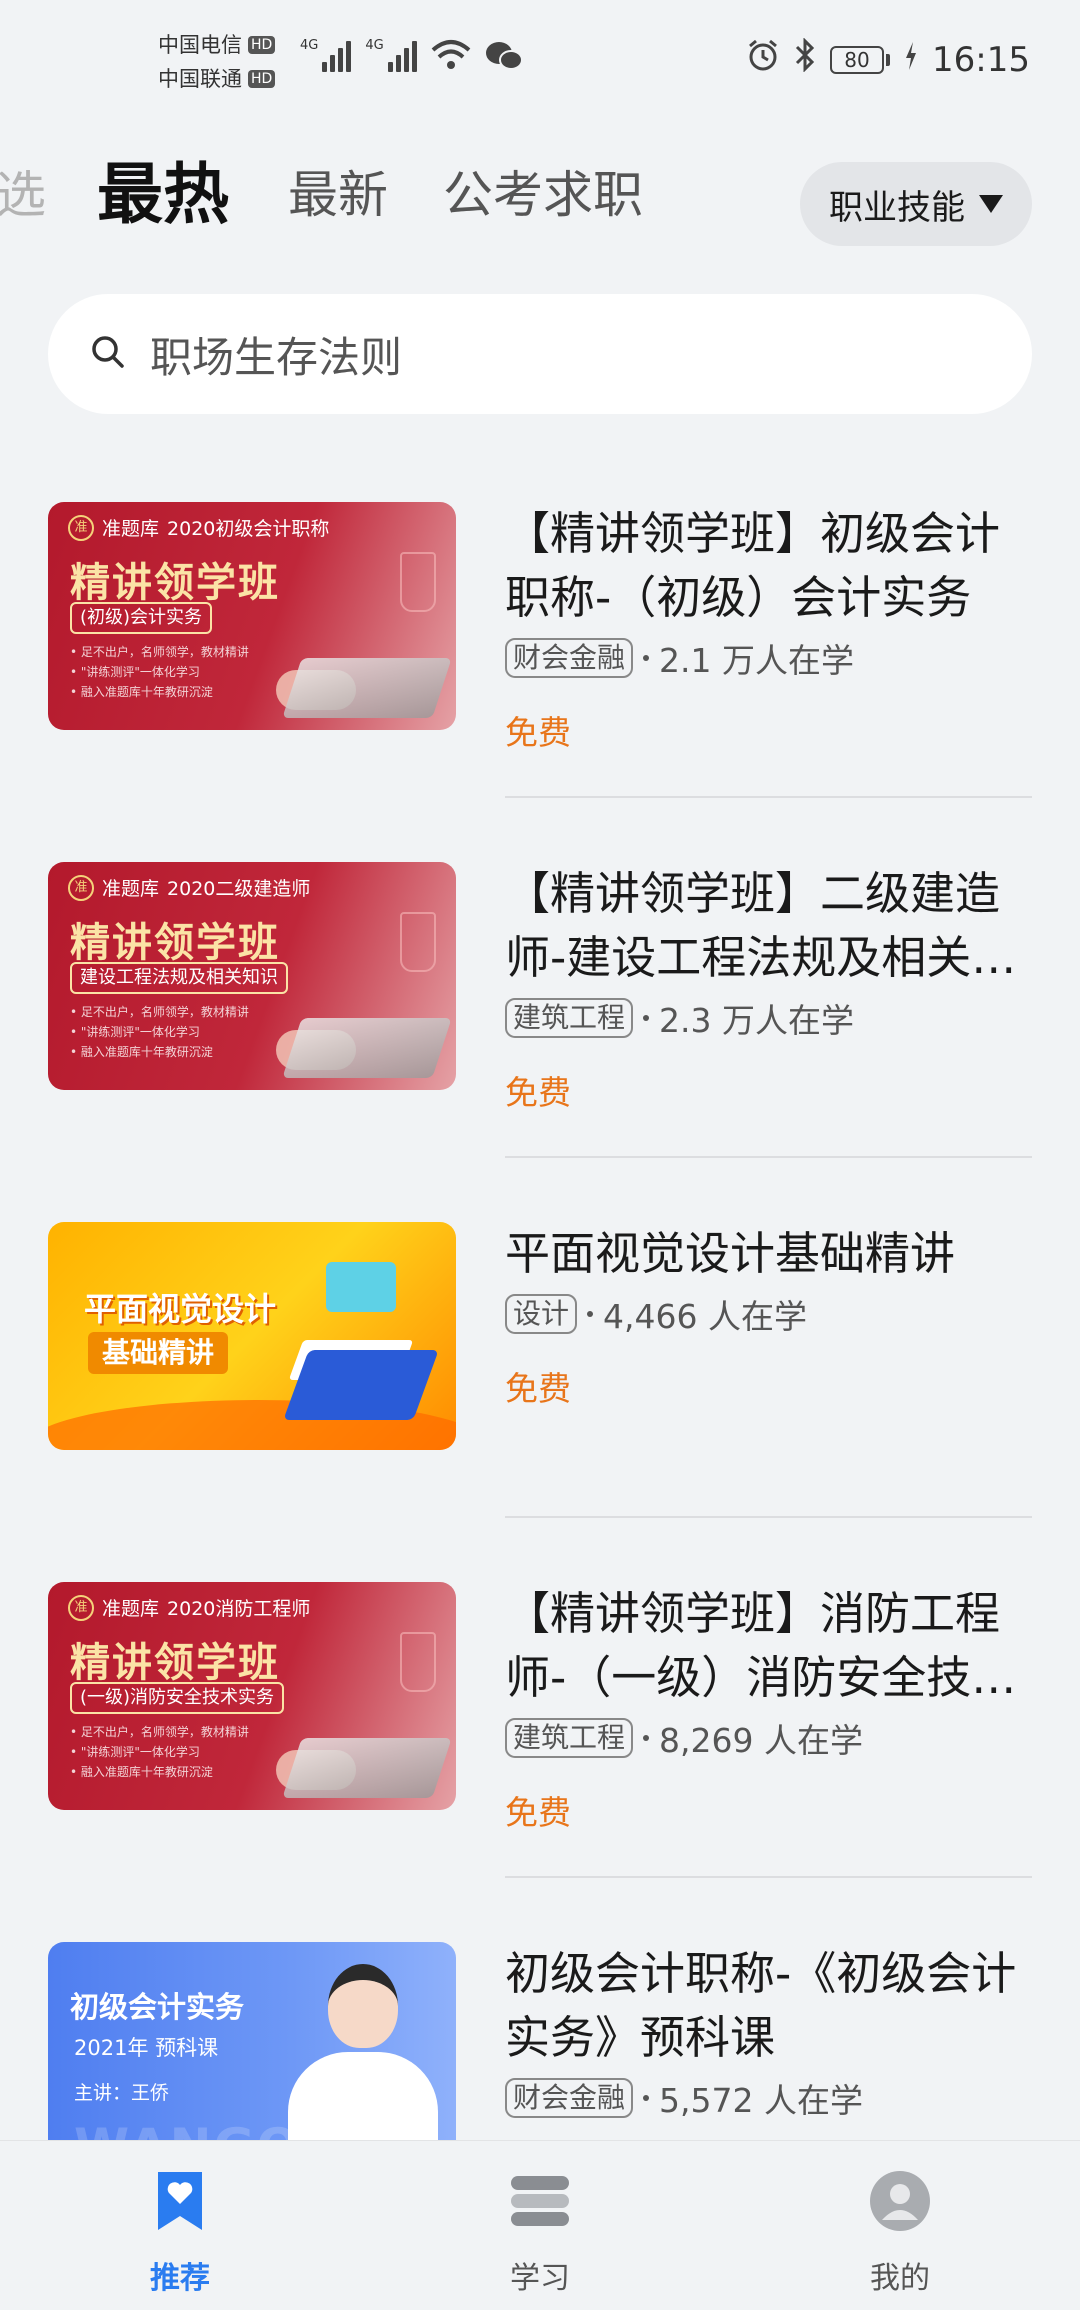  Describe the element at coordinates (540, 2201) in the screenshot. I see `book-stack-icon` at that location.